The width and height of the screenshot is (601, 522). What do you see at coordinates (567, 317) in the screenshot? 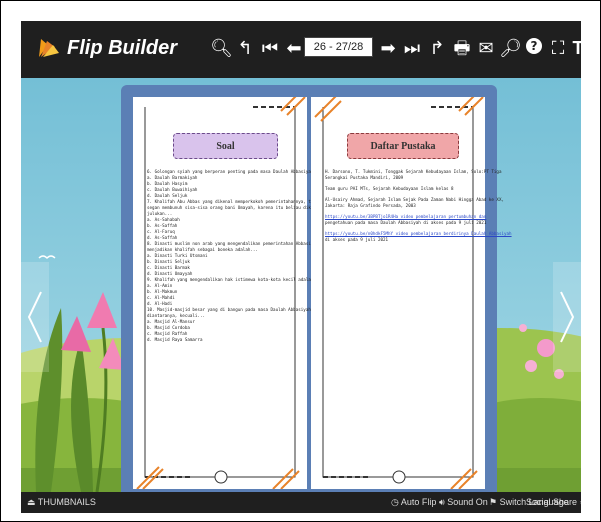
I see `next-page-arrow` at bounding box center [567, 317].